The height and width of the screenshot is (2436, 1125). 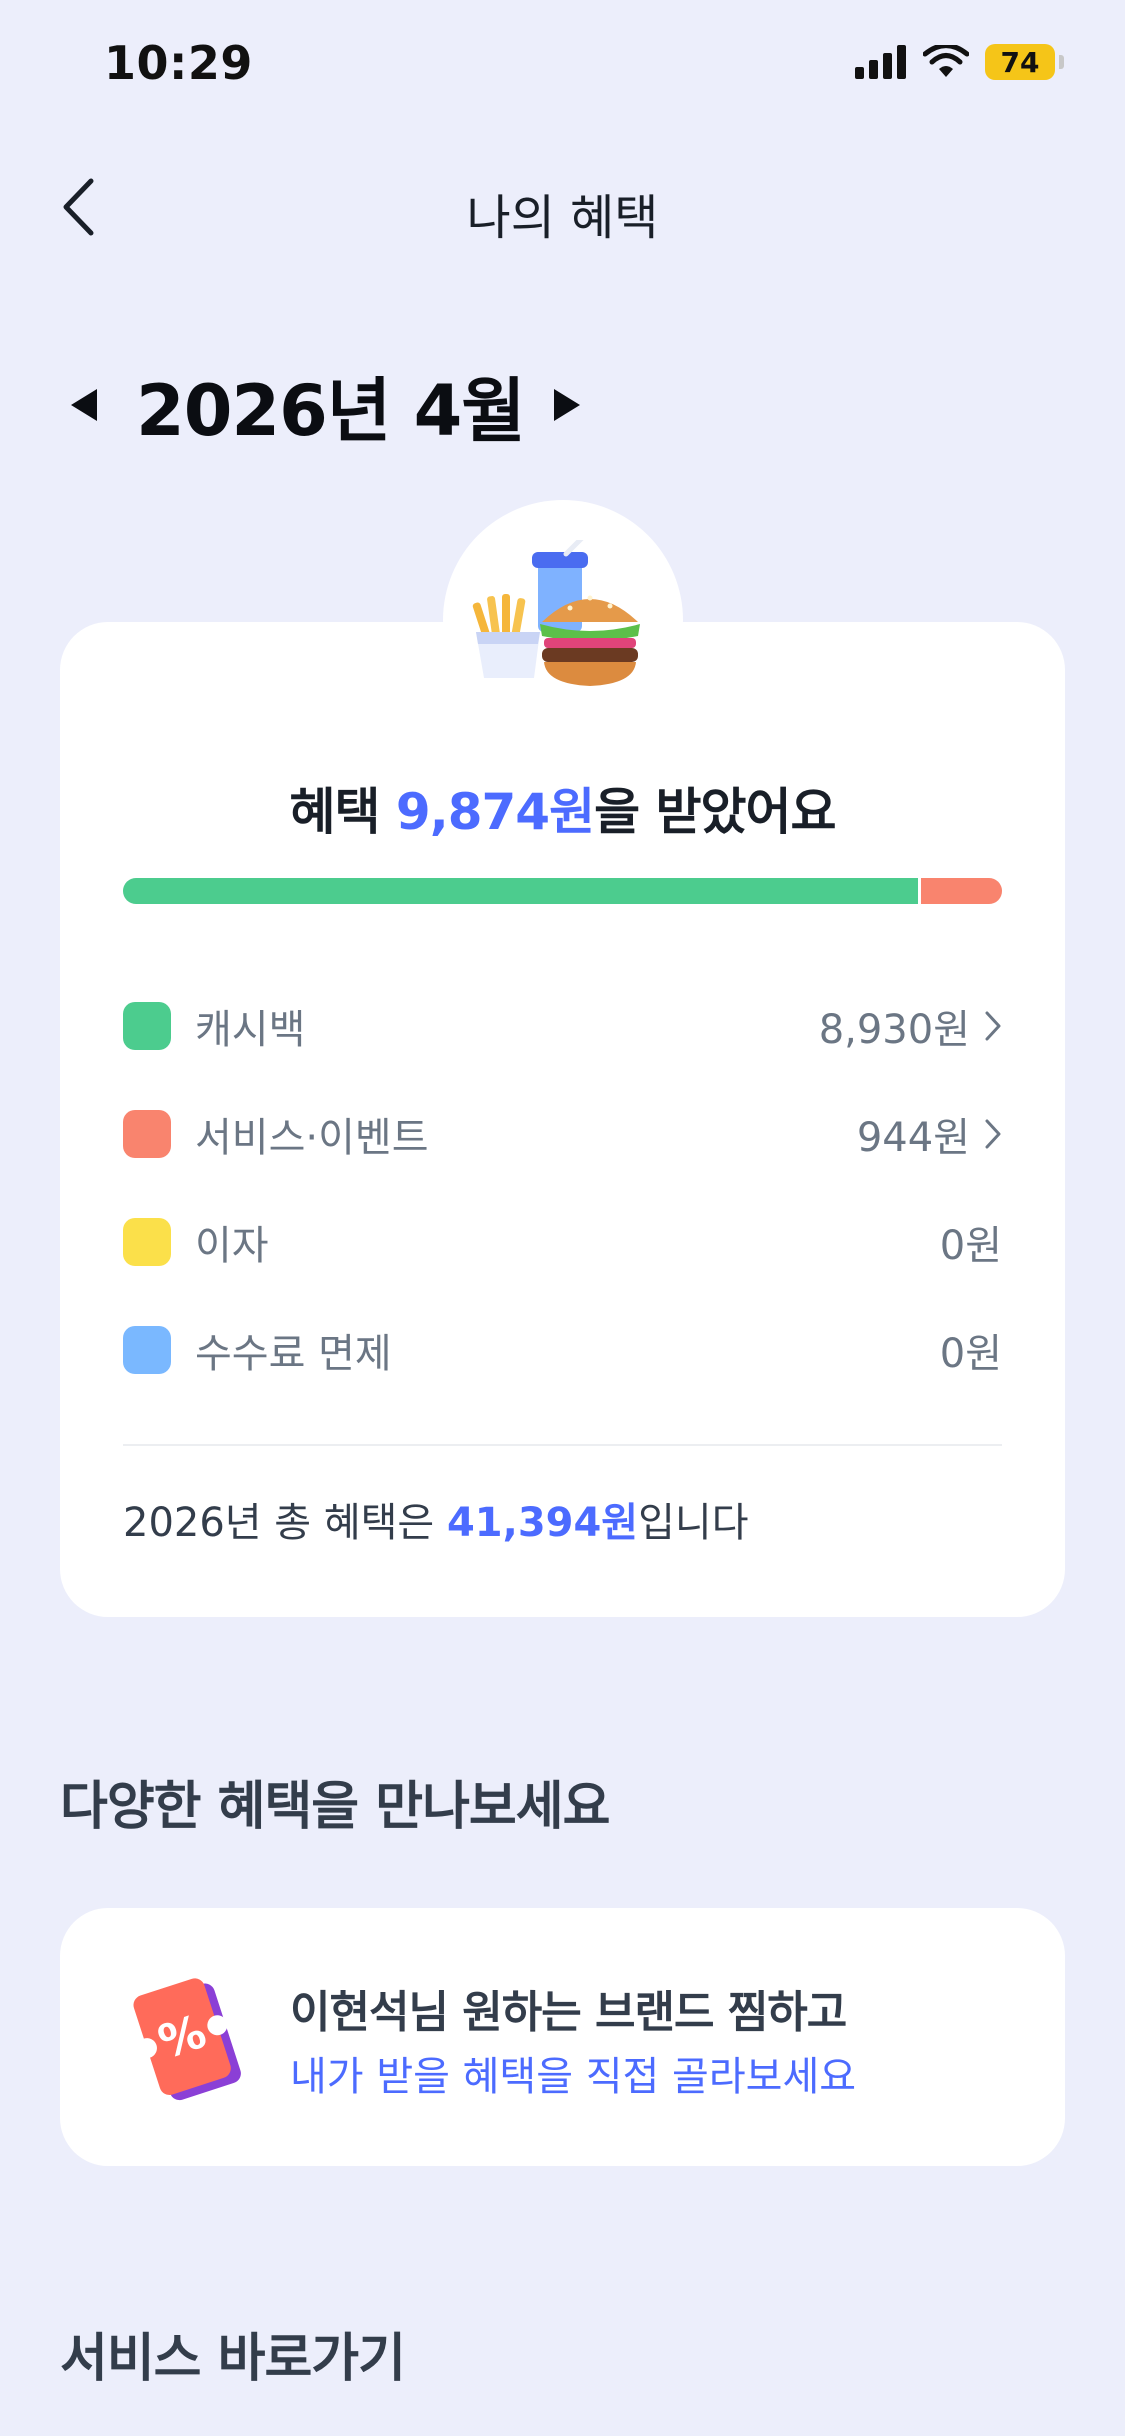 I want to click on headline-amount: 9,874원, so click(x=495, y=812).